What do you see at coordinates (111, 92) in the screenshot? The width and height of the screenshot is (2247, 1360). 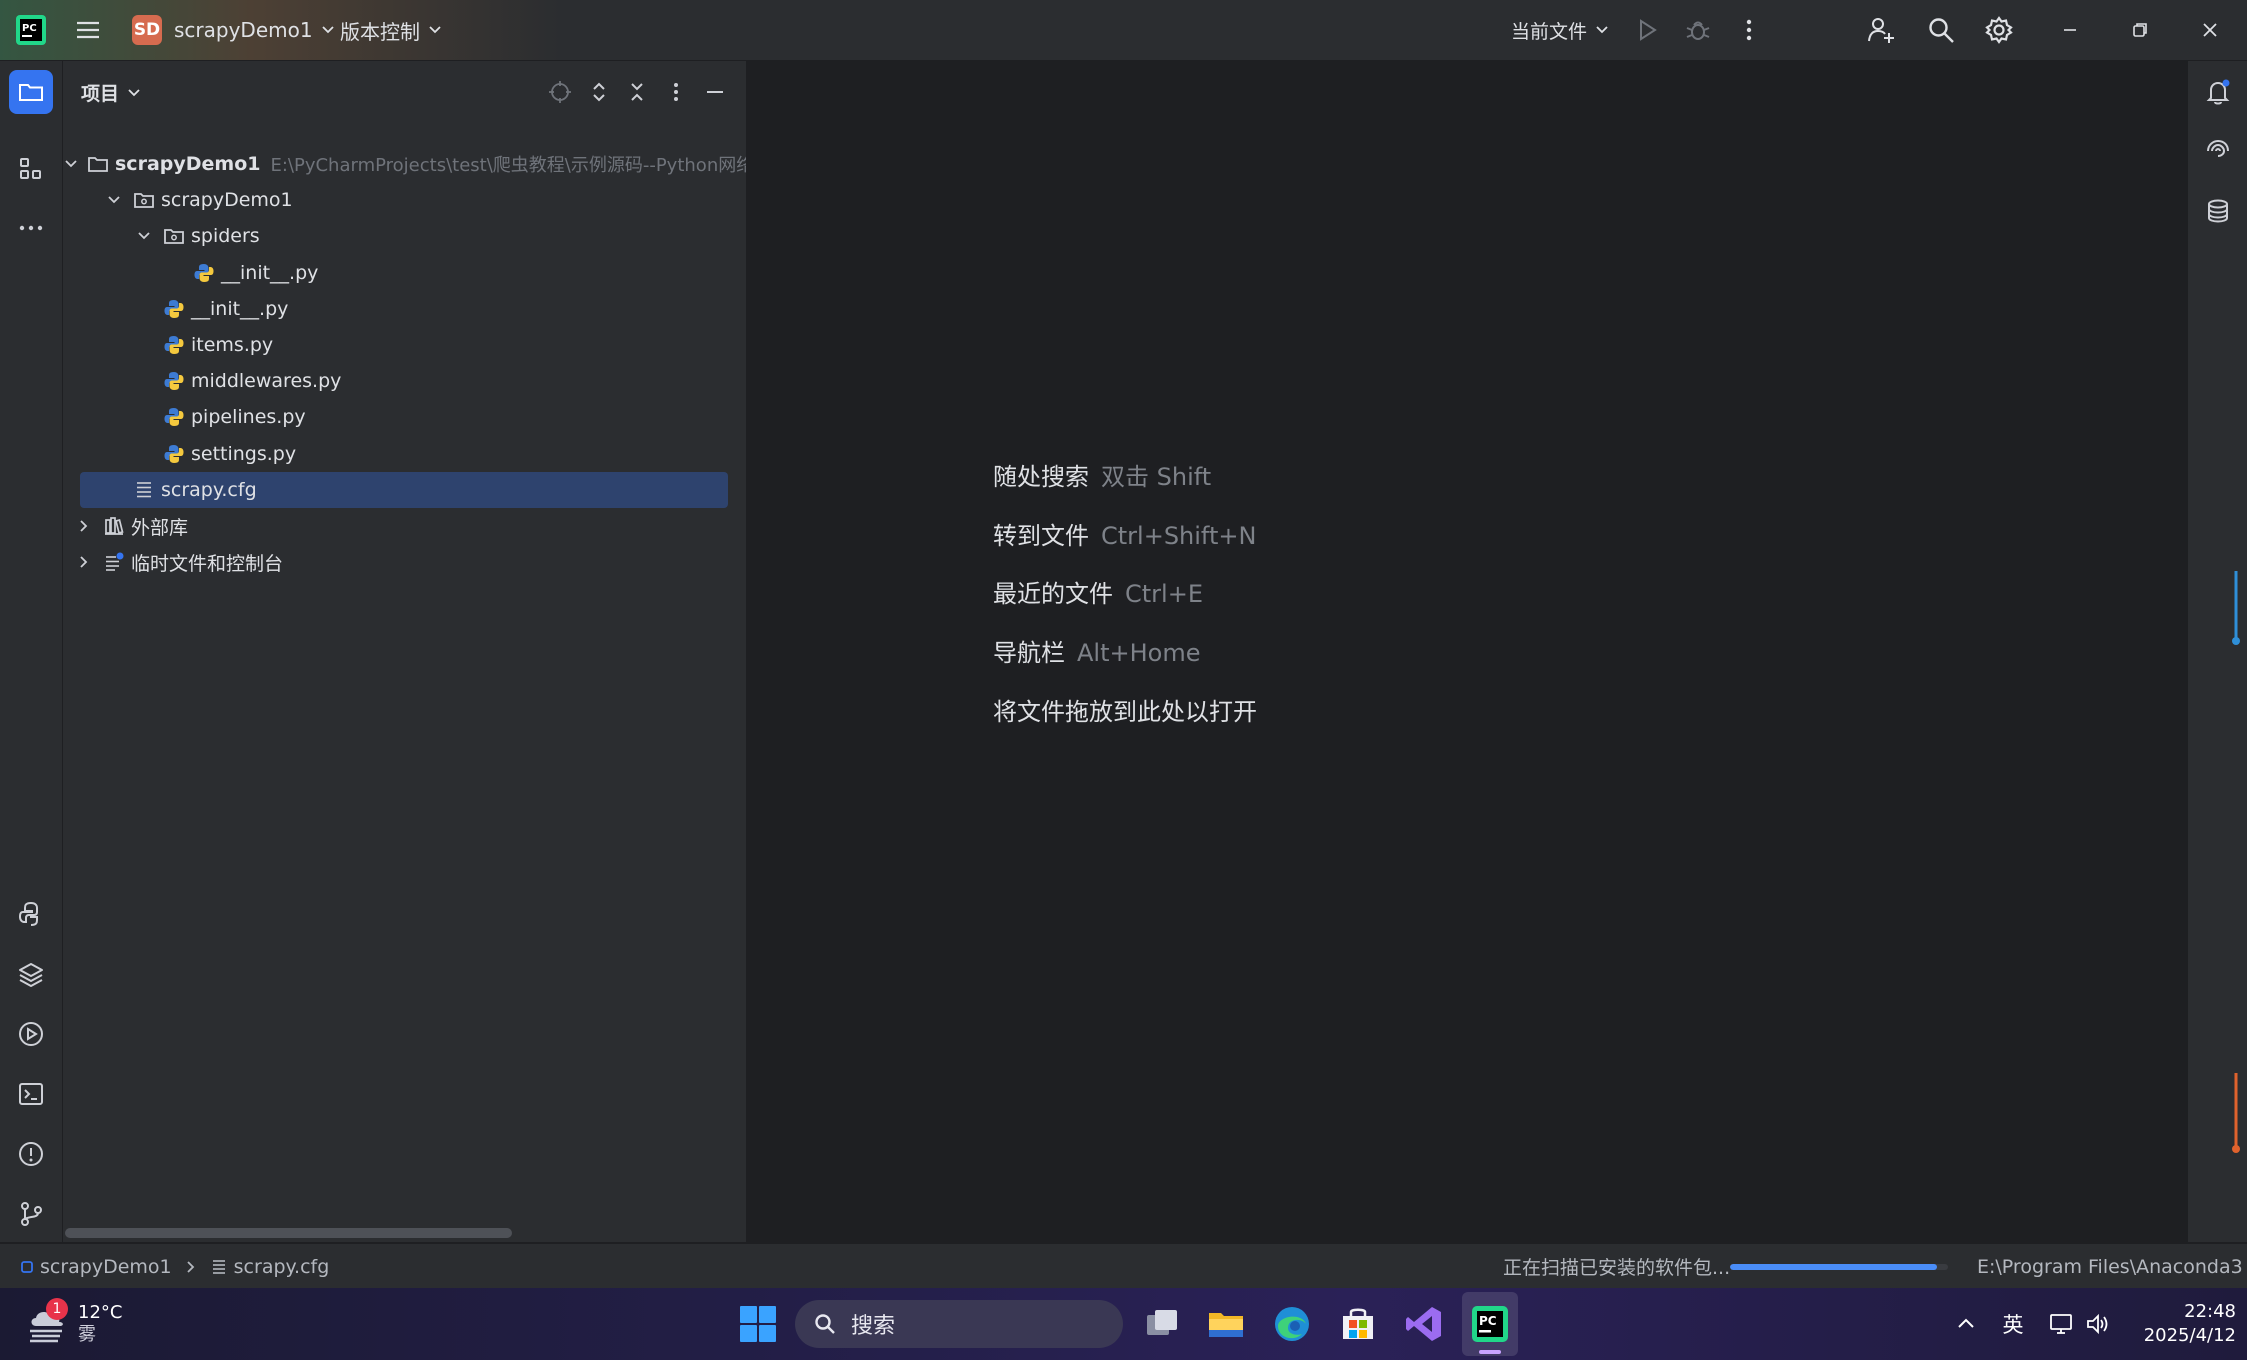 I see `project-view-selector: 项目` at bounding box center [111, 92].